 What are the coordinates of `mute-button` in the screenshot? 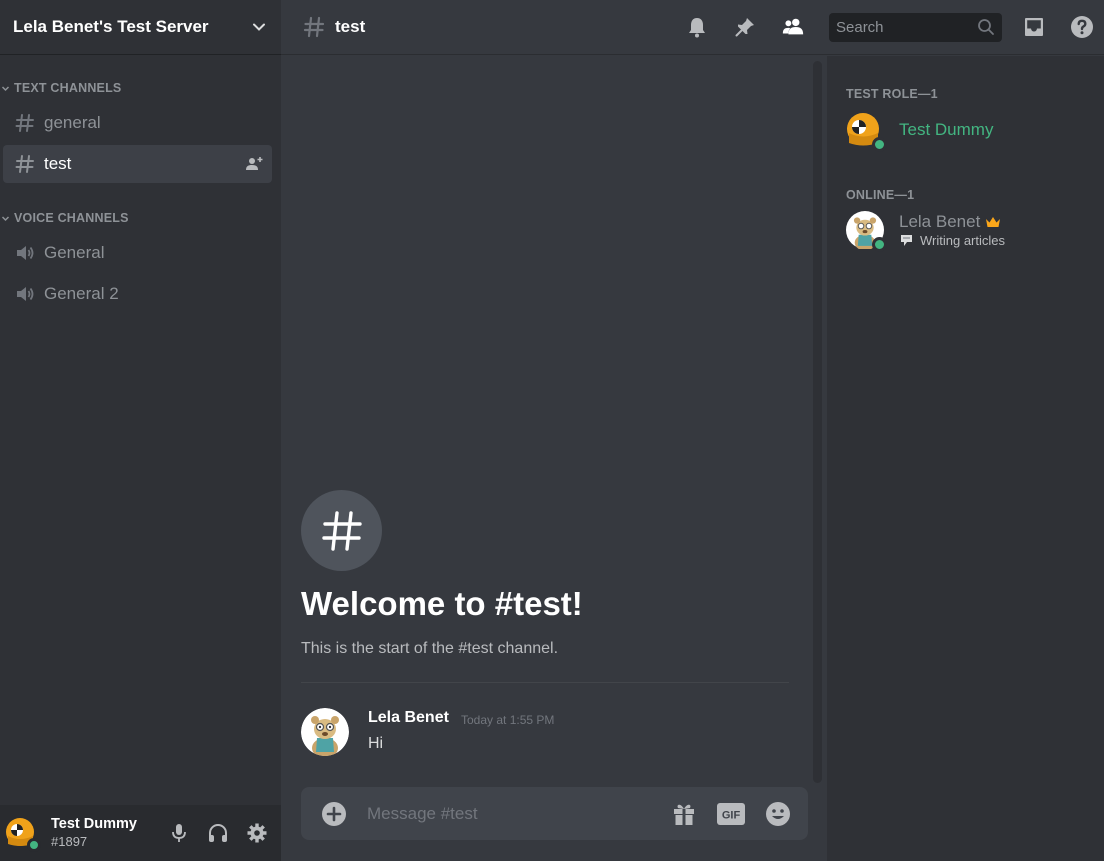 It's located at (179, 833).